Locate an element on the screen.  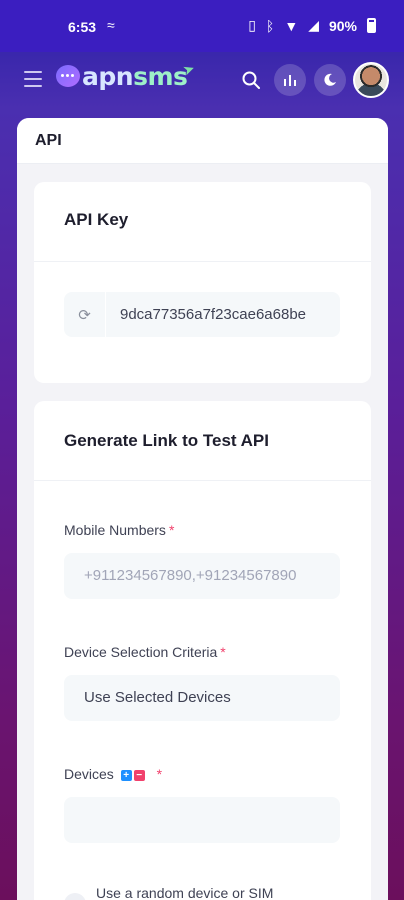
theme-toggle-button is located at coordinates (330, 80).